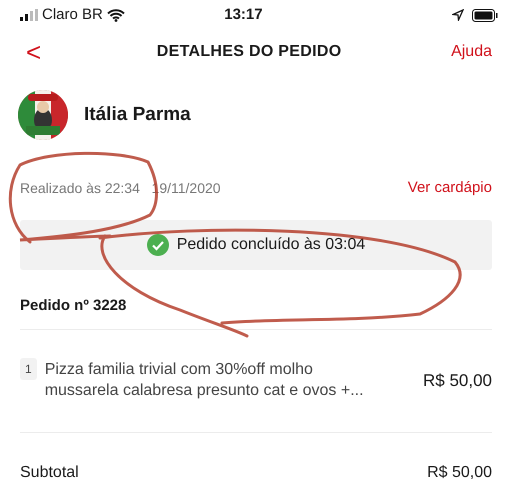 The image size is (512, 494). Describe the element at coordinates (249, 52) in the screenshot. I see `page-title: DETALHES DO PEDIDO` at that location.